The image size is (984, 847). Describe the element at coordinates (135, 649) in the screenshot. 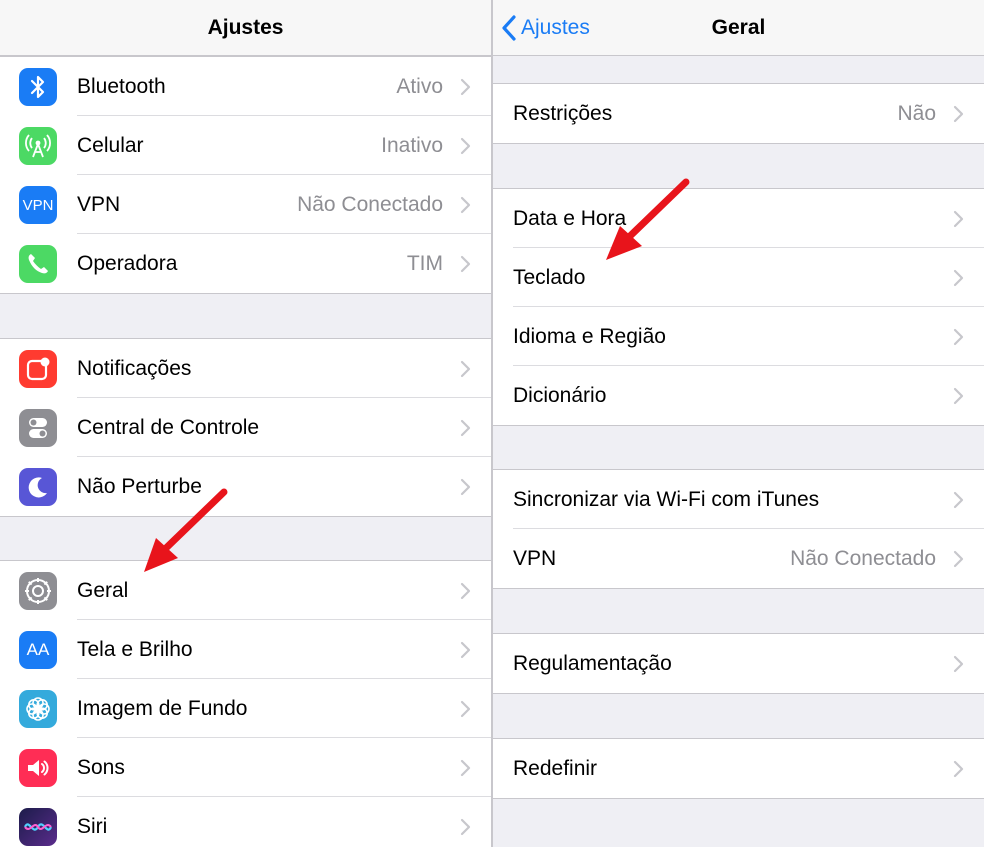

I see `row-label: Tela e Brilho` at that location.